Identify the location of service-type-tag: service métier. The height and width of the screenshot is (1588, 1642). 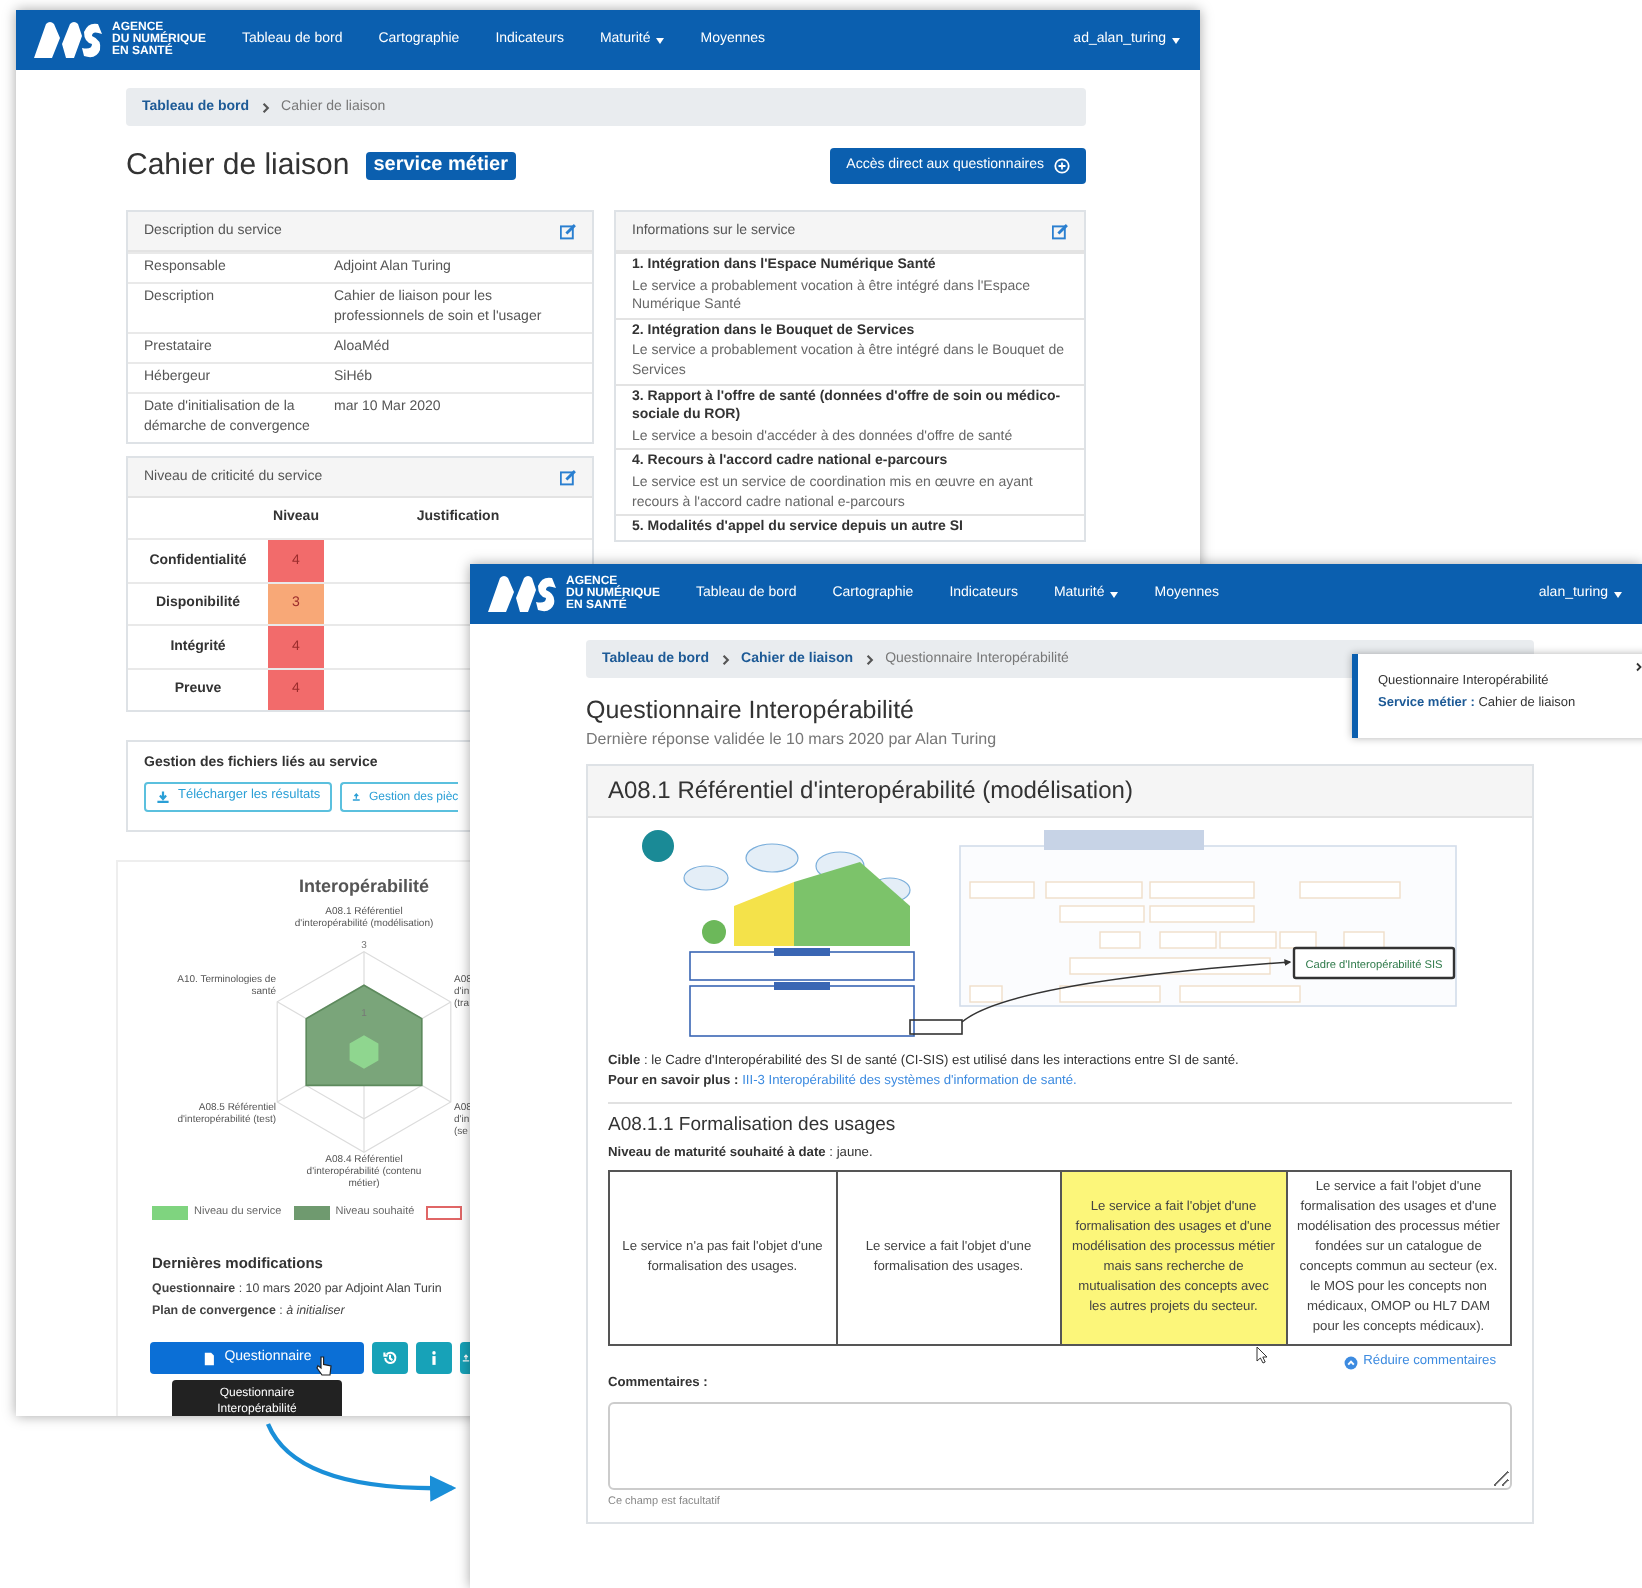
(441, 166).